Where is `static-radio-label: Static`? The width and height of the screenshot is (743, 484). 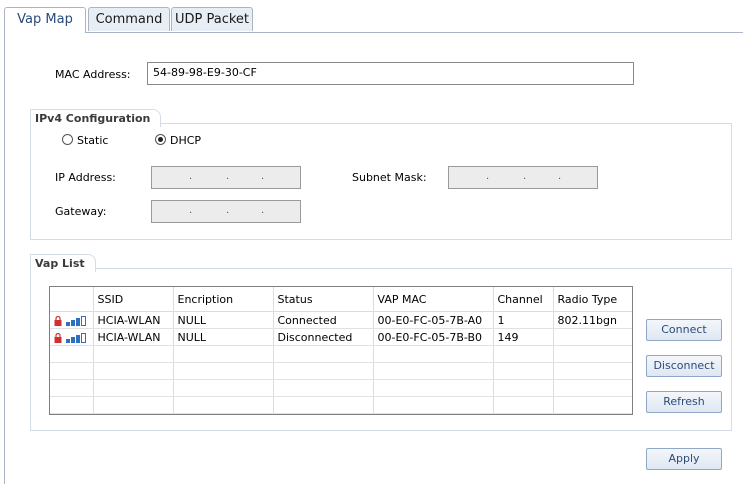
static-radio-label: Static is located at coordinates (93, 140).